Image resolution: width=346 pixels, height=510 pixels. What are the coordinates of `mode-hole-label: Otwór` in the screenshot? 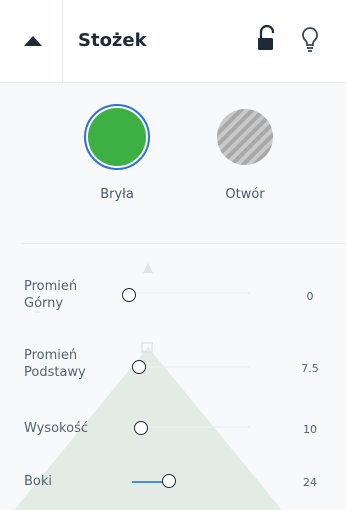 It's located at (245, 194).